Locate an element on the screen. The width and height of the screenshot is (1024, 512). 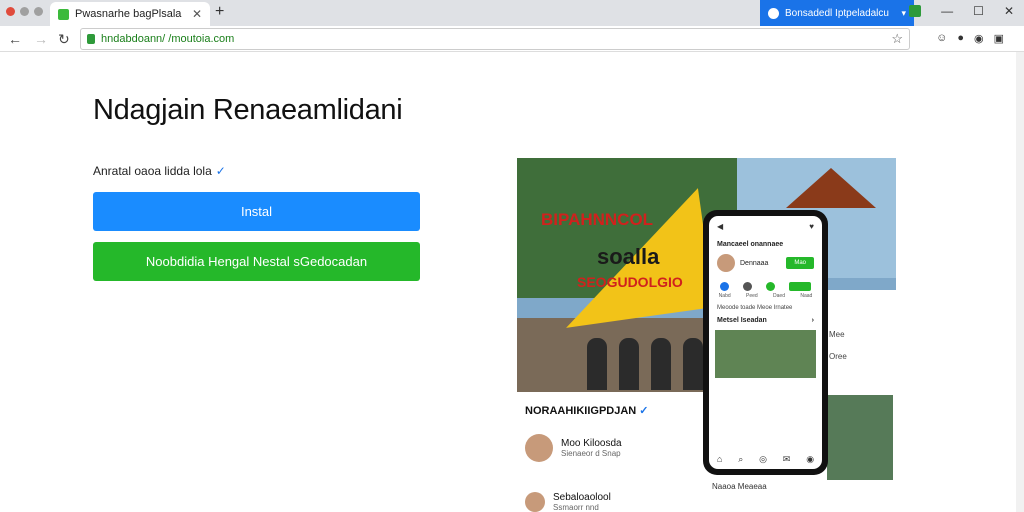
action-caption: Daed is located at coordinates (779, 296).